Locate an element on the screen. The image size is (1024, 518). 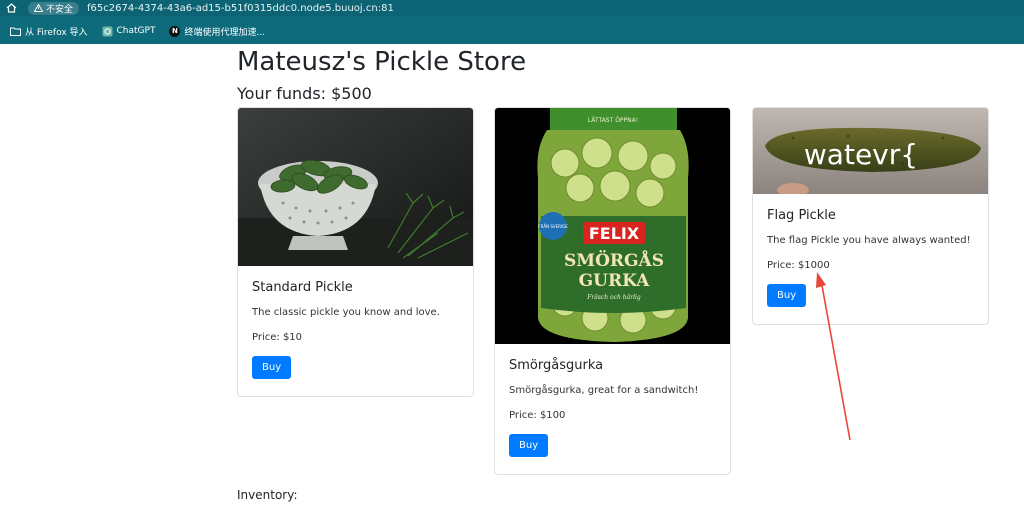
product-price: Price: $1000 is located at coordinates (798, 265).